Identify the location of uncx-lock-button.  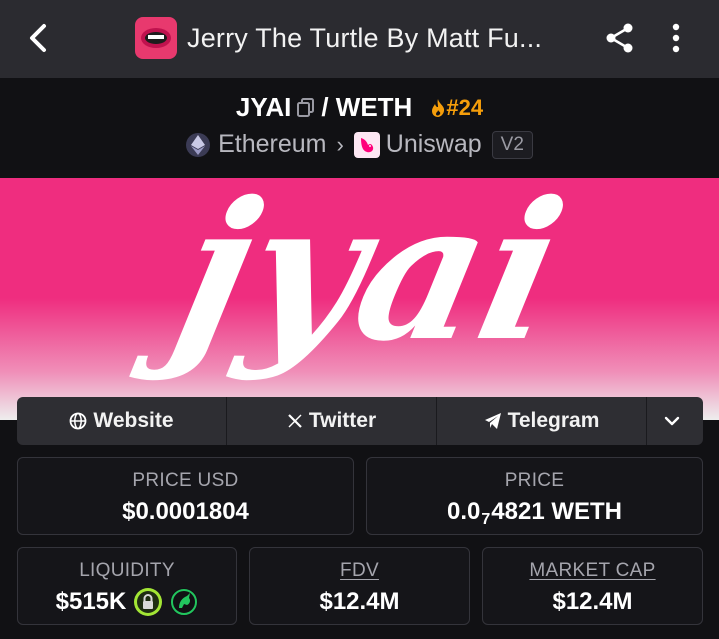
(184, 602).